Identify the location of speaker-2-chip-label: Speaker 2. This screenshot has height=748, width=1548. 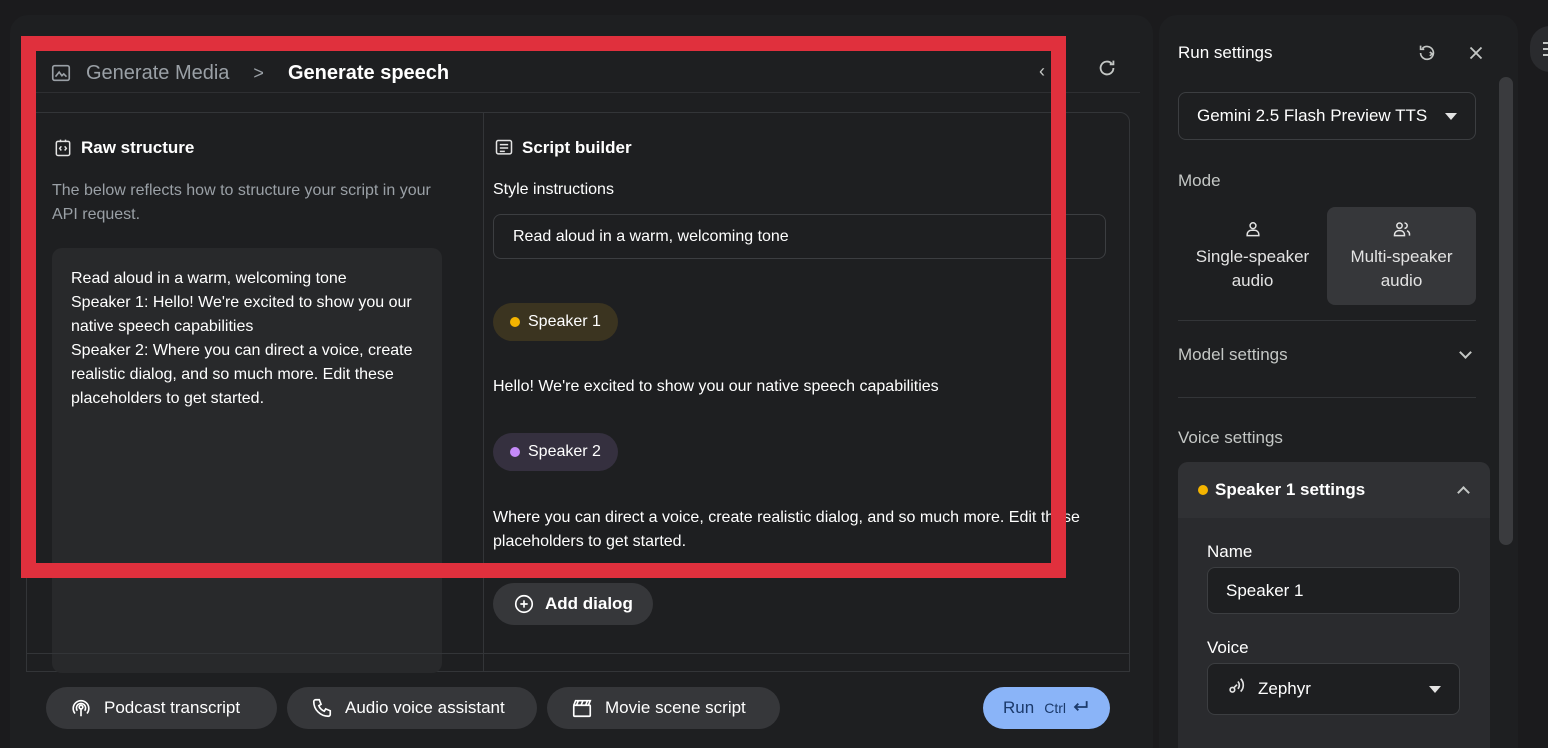
(564, 451).